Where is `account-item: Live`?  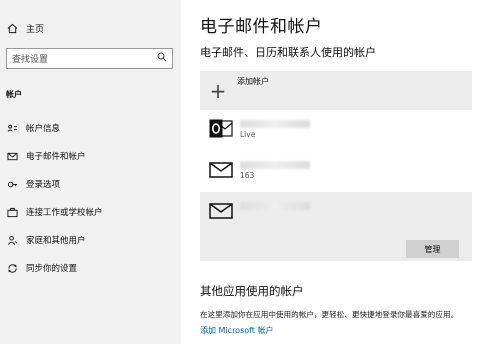
account-item: Live is located at coordinates (336, 130).